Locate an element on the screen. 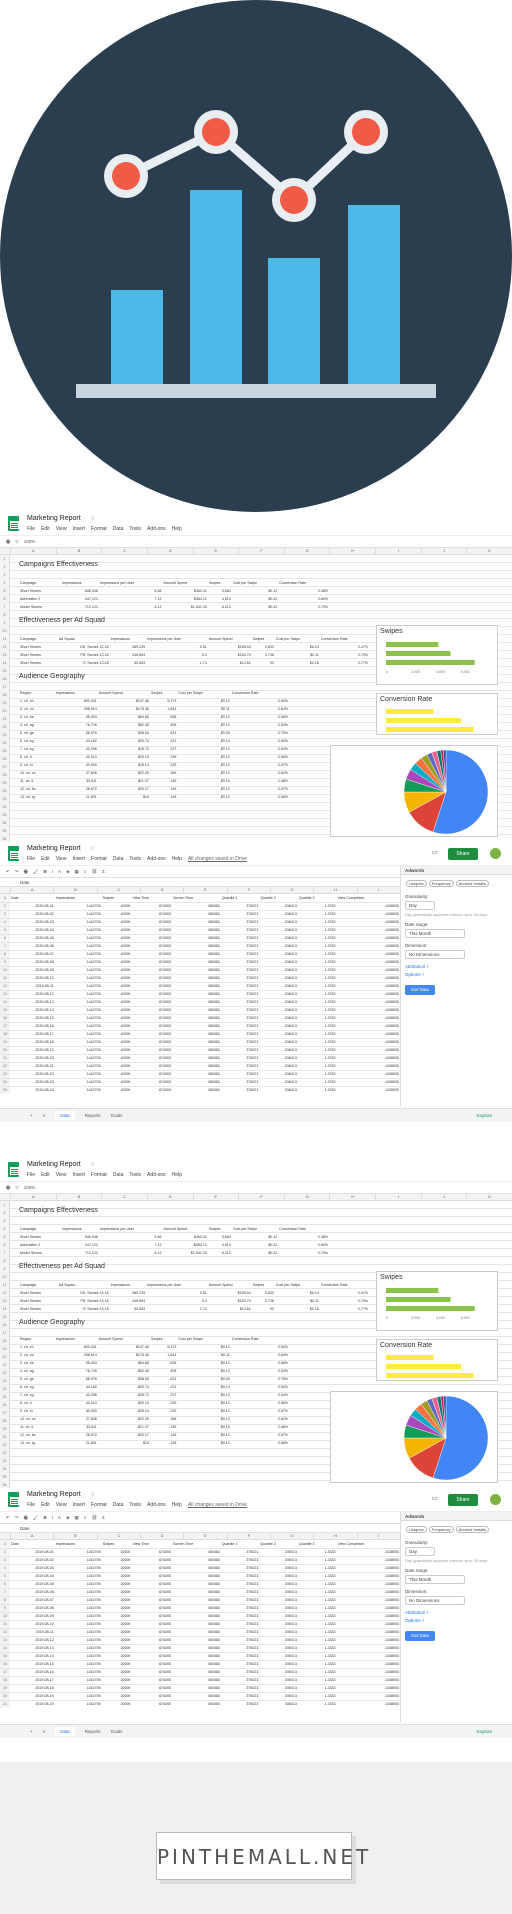 Image resolution: width=512 pixels, height=1914 pixels. row-number: 16 is located at coordinates (4, 1325).